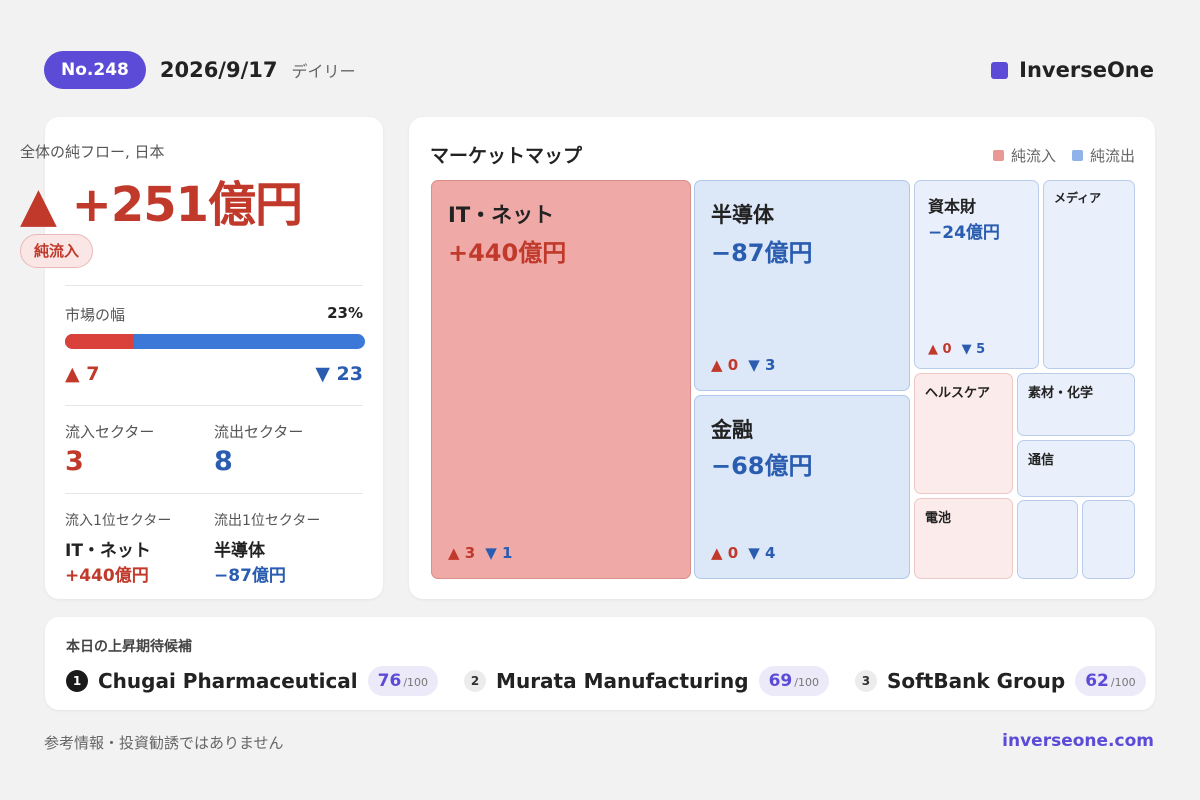 The image size is (1200, 800). What do you see at coordinates (1061, 393) in the screenshot?
I see `tile-name: 素材・化学` at bounding box center [1061, 393].